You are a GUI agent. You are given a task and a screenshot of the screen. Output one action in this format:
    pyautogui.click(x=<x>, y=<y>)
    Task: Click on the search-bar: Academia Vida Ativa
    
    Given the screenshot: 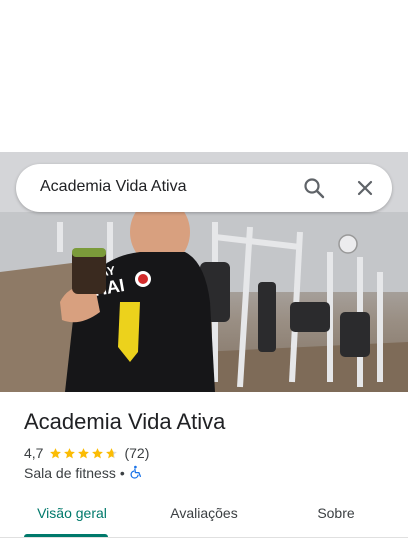 What is the action you would take?
    pyautogui.click(x=204, y=188)
    